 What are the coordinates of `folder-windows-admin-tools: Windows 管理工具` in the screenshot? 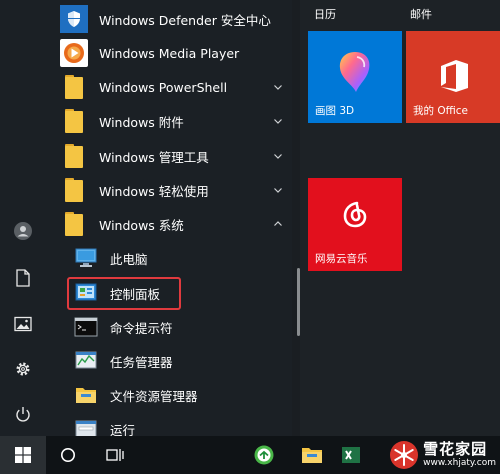 It's located at (176, 156).